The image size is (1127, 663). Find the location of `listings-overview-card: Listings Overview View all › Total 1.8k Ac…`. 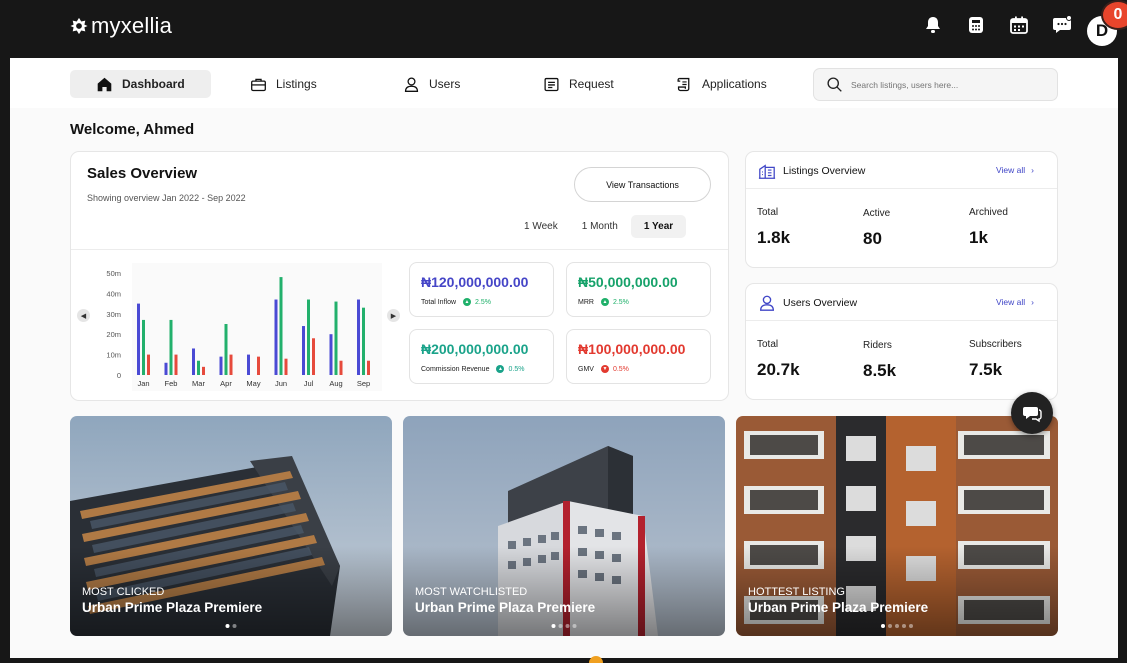

listings-overview-card: Listings Overview View all › Total 1.8k Ac… is located at coordinates (901, 209).